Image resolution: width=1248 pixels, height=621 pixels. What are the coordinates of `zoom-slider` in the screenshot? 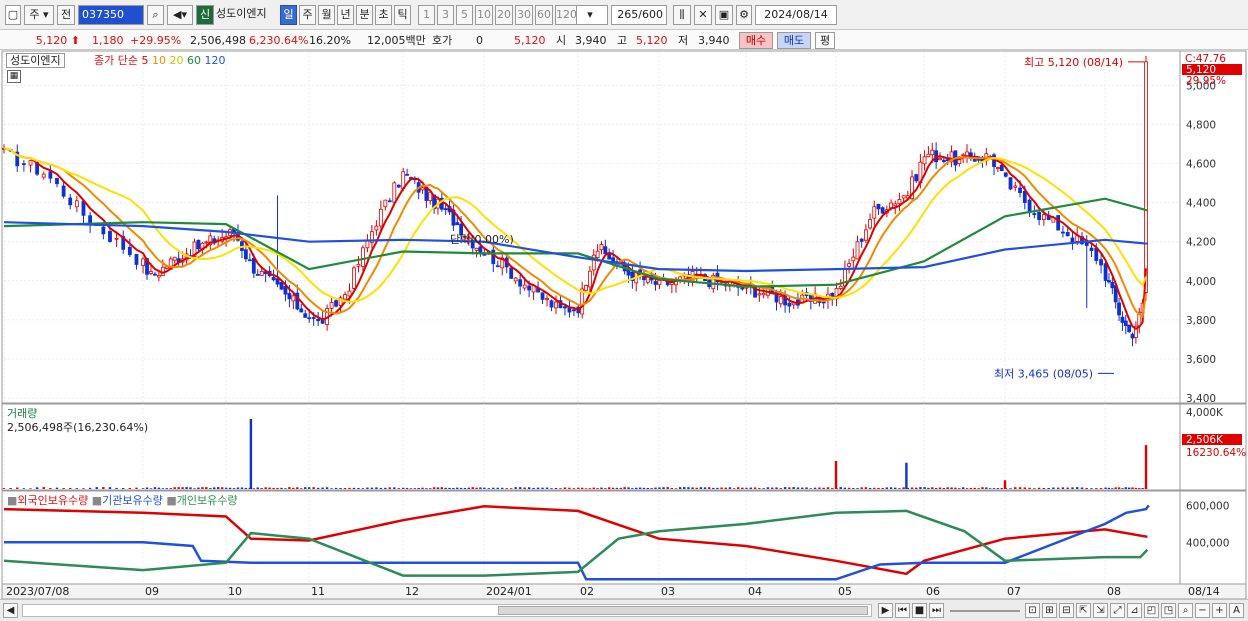 It's located at (985, 611).